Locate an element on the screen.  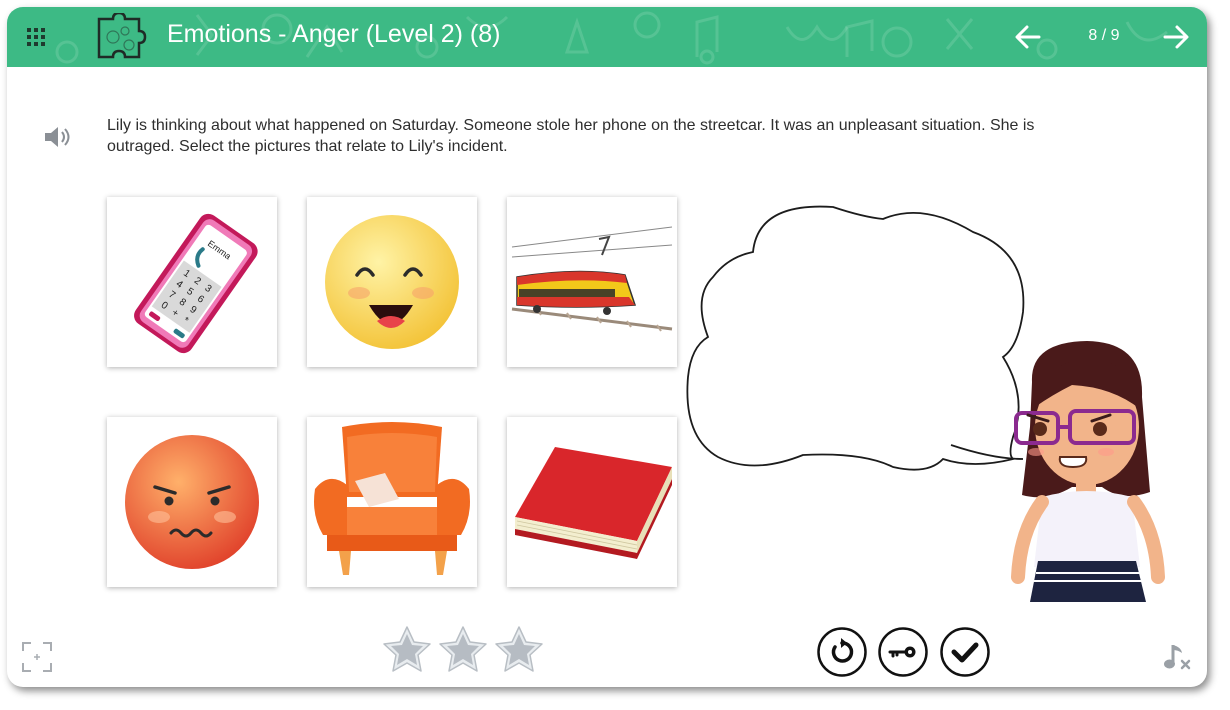
angry-face-image is located at coordinates (192, 502).